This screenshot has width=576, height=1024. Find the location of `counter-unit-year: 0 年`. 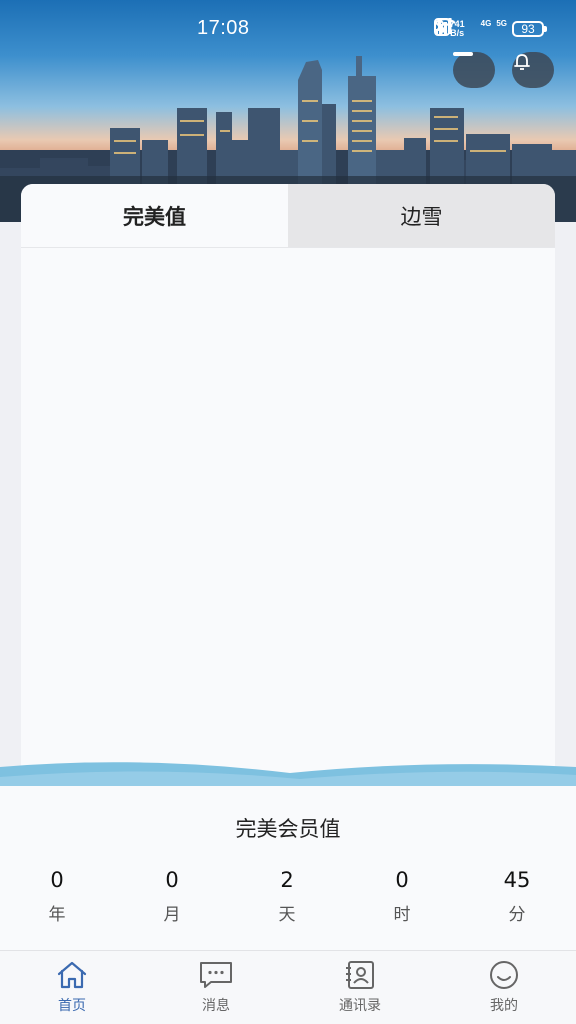

counter-unit-year: 0 年 is located at coordinates (57, 896).